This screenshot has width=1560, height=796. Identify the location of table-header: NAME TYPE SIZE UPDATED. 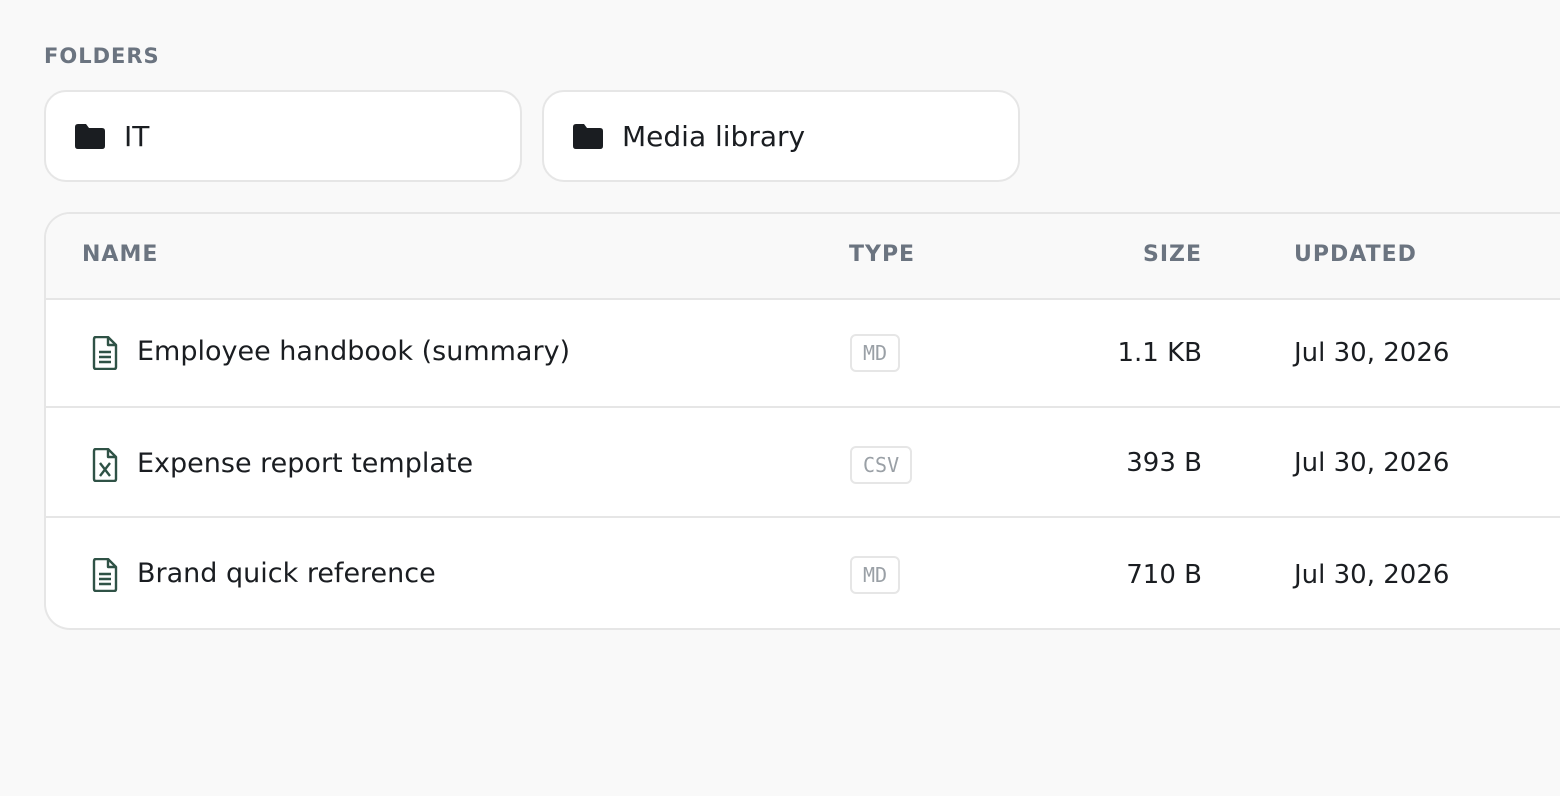
(803, 257).